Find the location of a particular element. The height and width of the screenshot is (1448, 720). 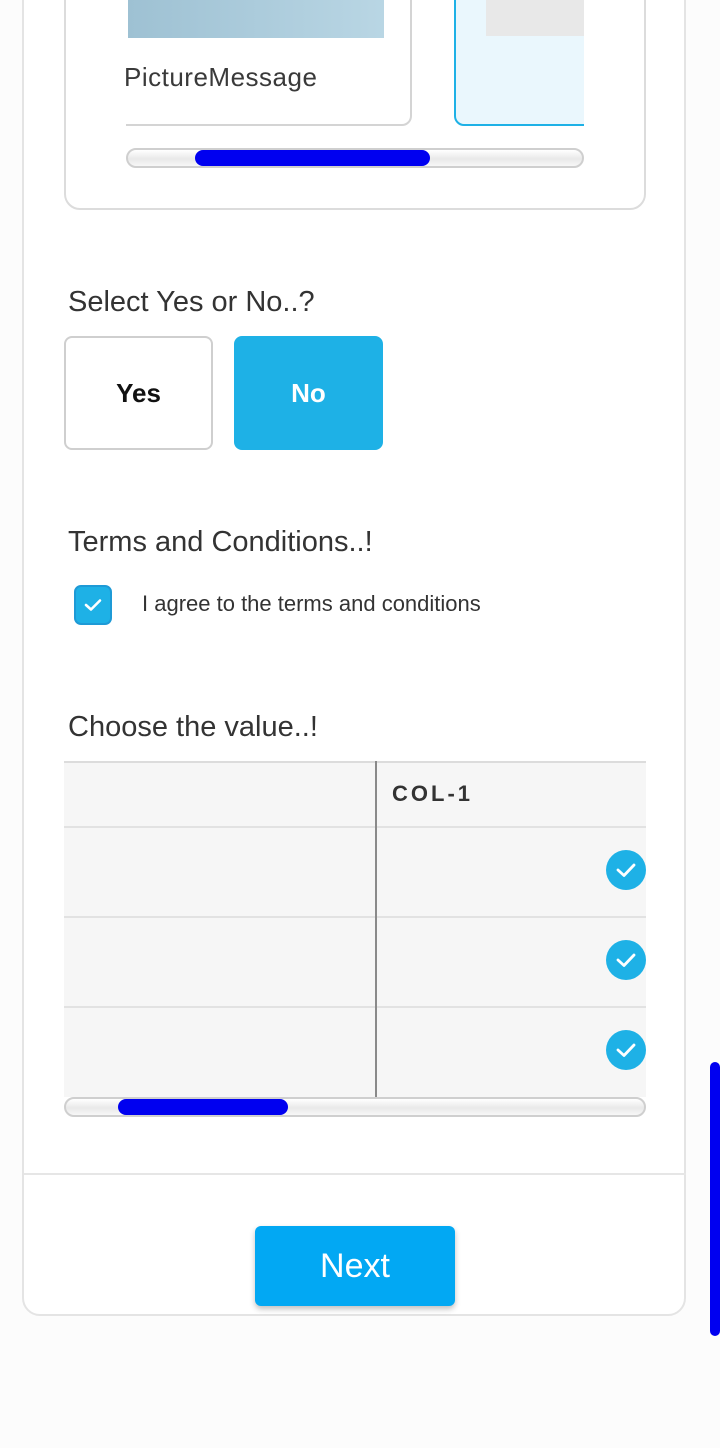

selected-message-thumbnail is located at coordinates (535, 18).